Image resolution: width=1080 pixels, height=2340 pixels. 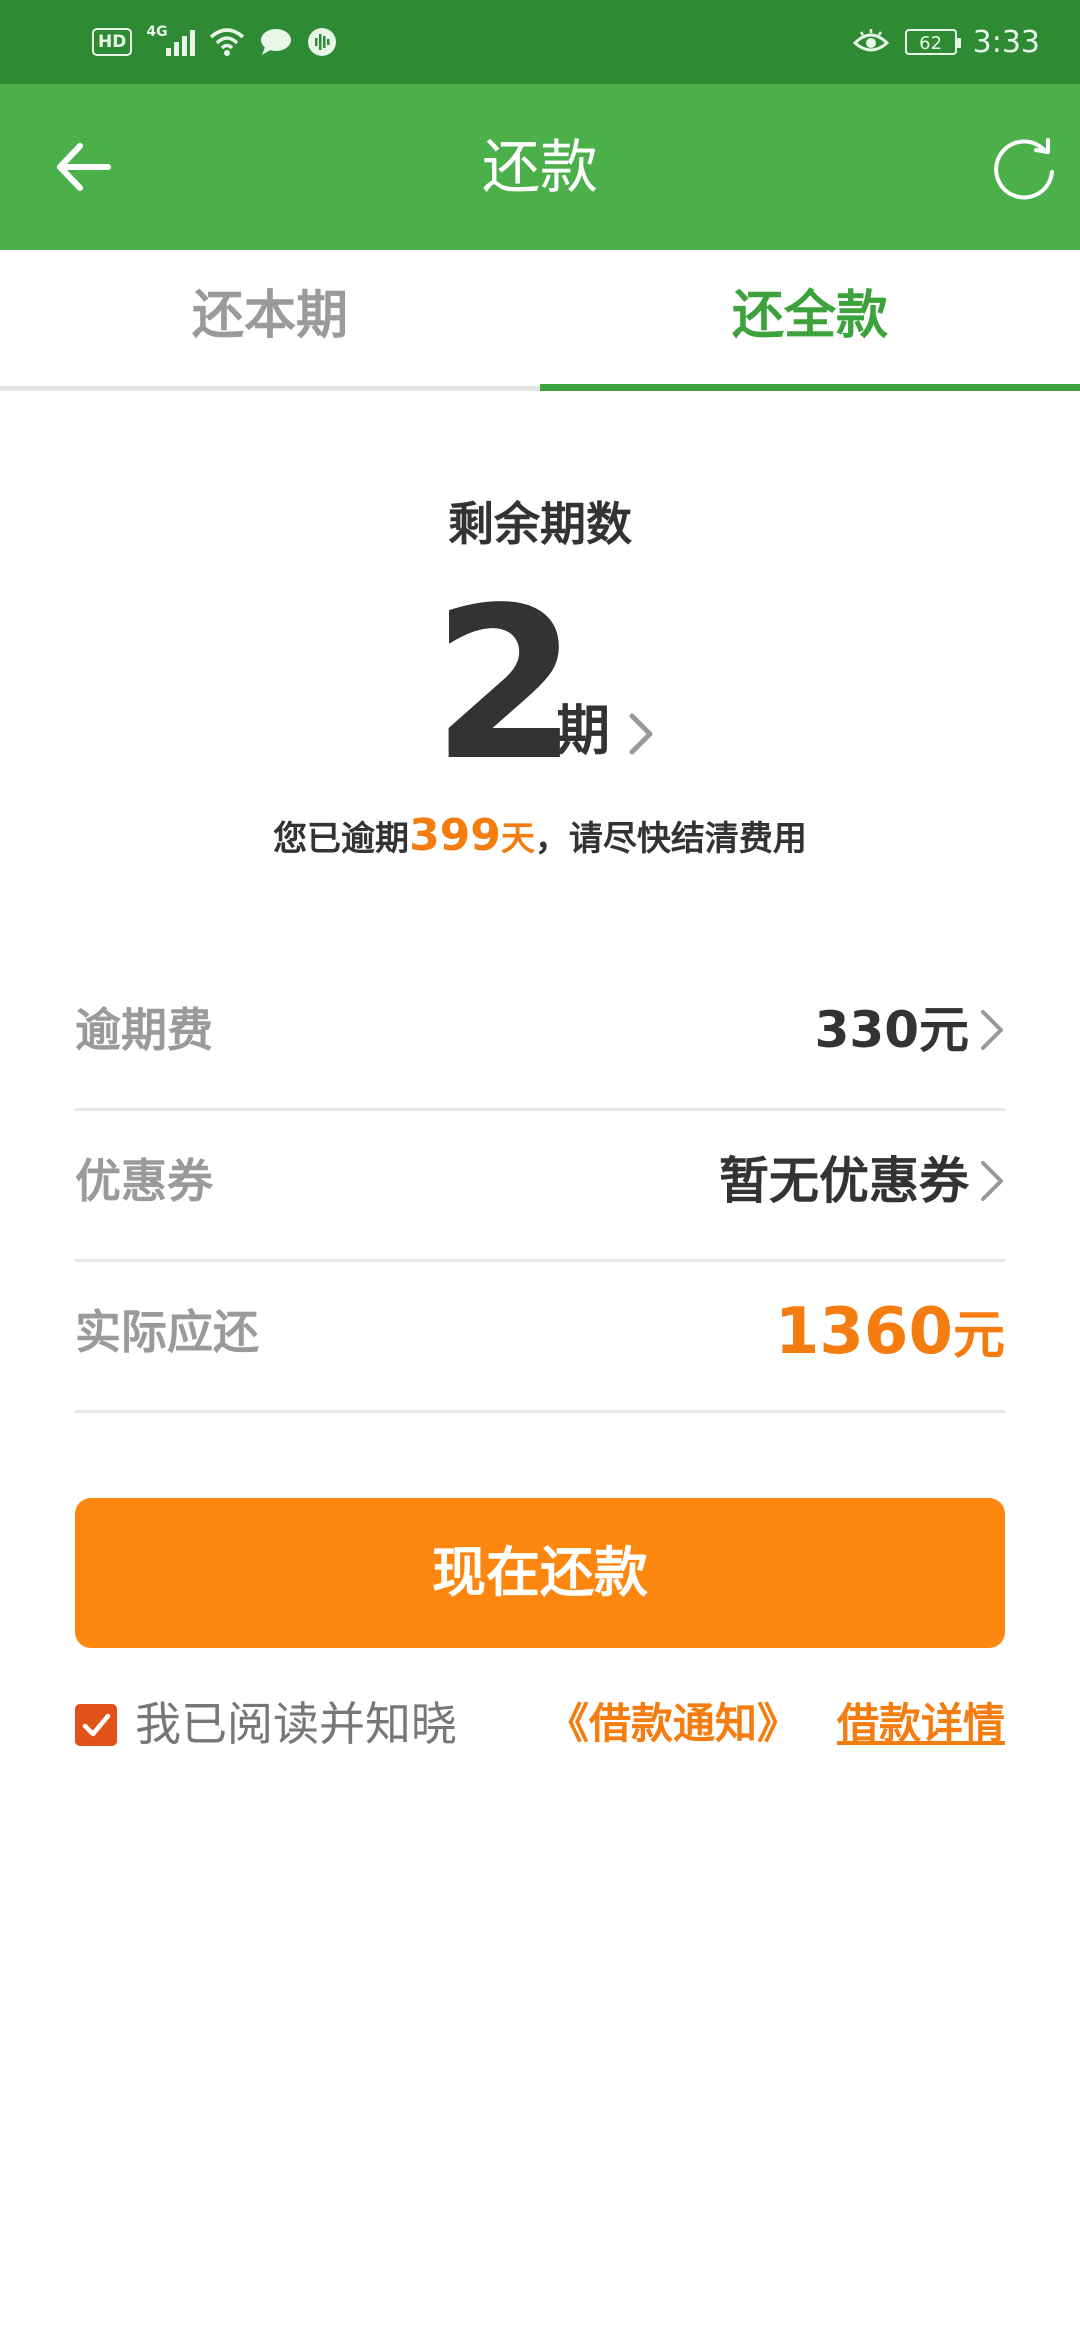 I want to click on tab-bar: 还本期 还全款, so click(x=540, y=321).